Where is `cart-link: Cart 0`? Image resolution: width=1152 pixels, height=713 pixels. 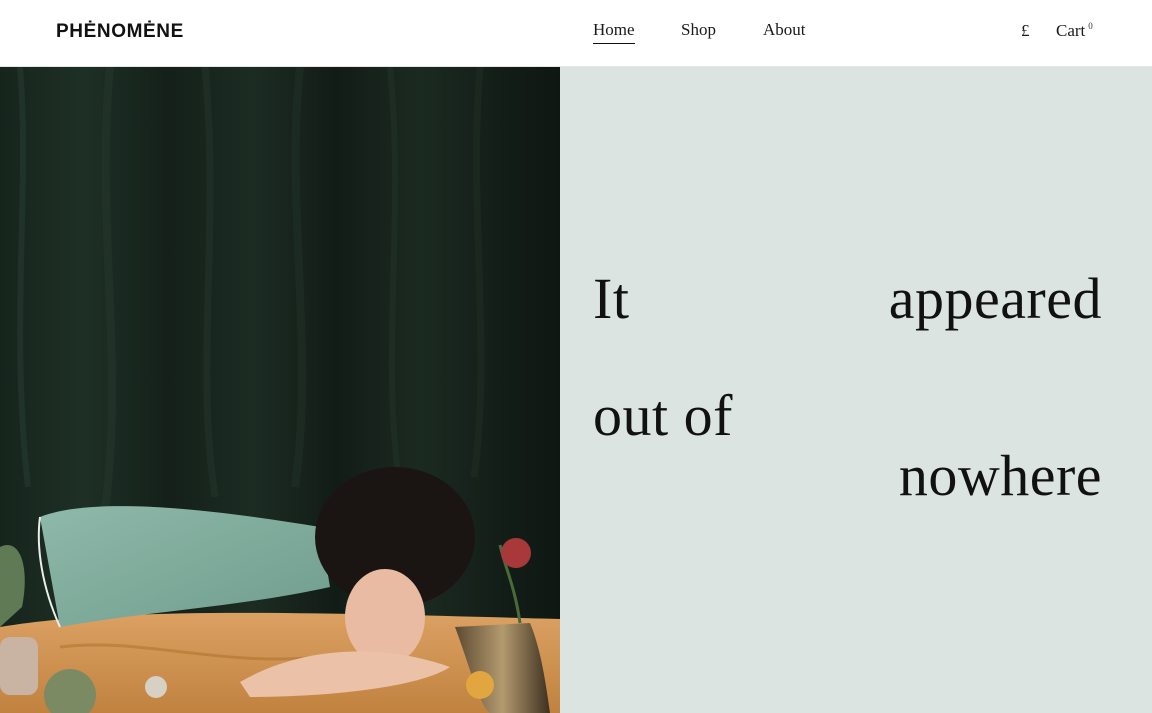
cart-link: Cart 0 is located at coordinates (1074, 31).